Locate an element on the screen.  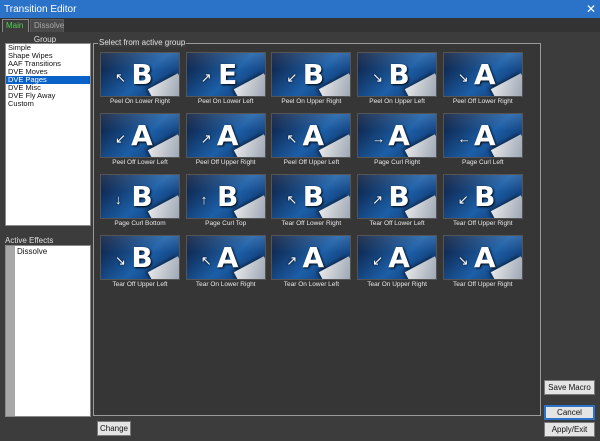
transition-caption: Peel On Lower Left is located at coordinates (225, 101).